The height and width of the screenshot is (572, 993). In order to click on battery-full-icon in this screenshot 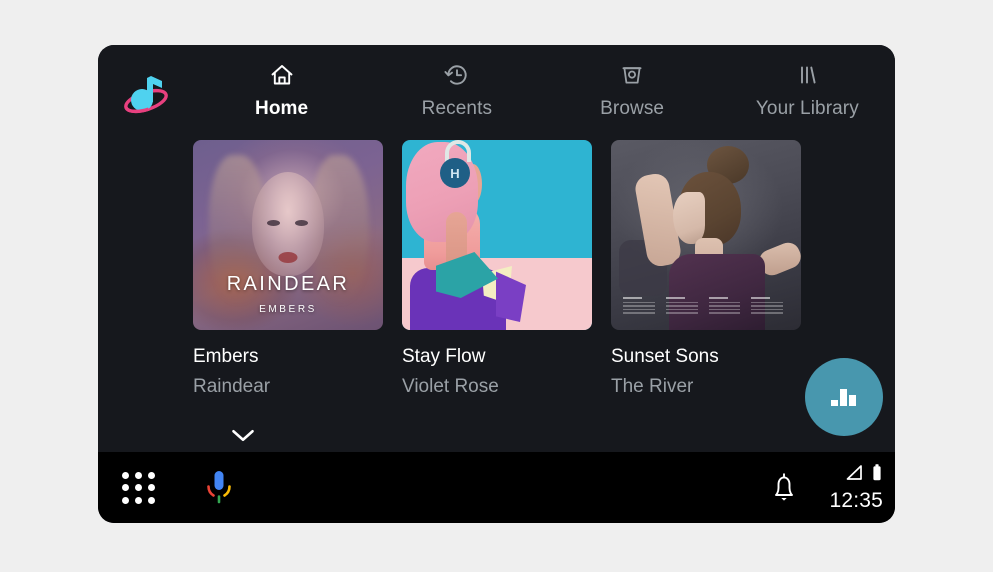, I will do `click(877, 475)`.